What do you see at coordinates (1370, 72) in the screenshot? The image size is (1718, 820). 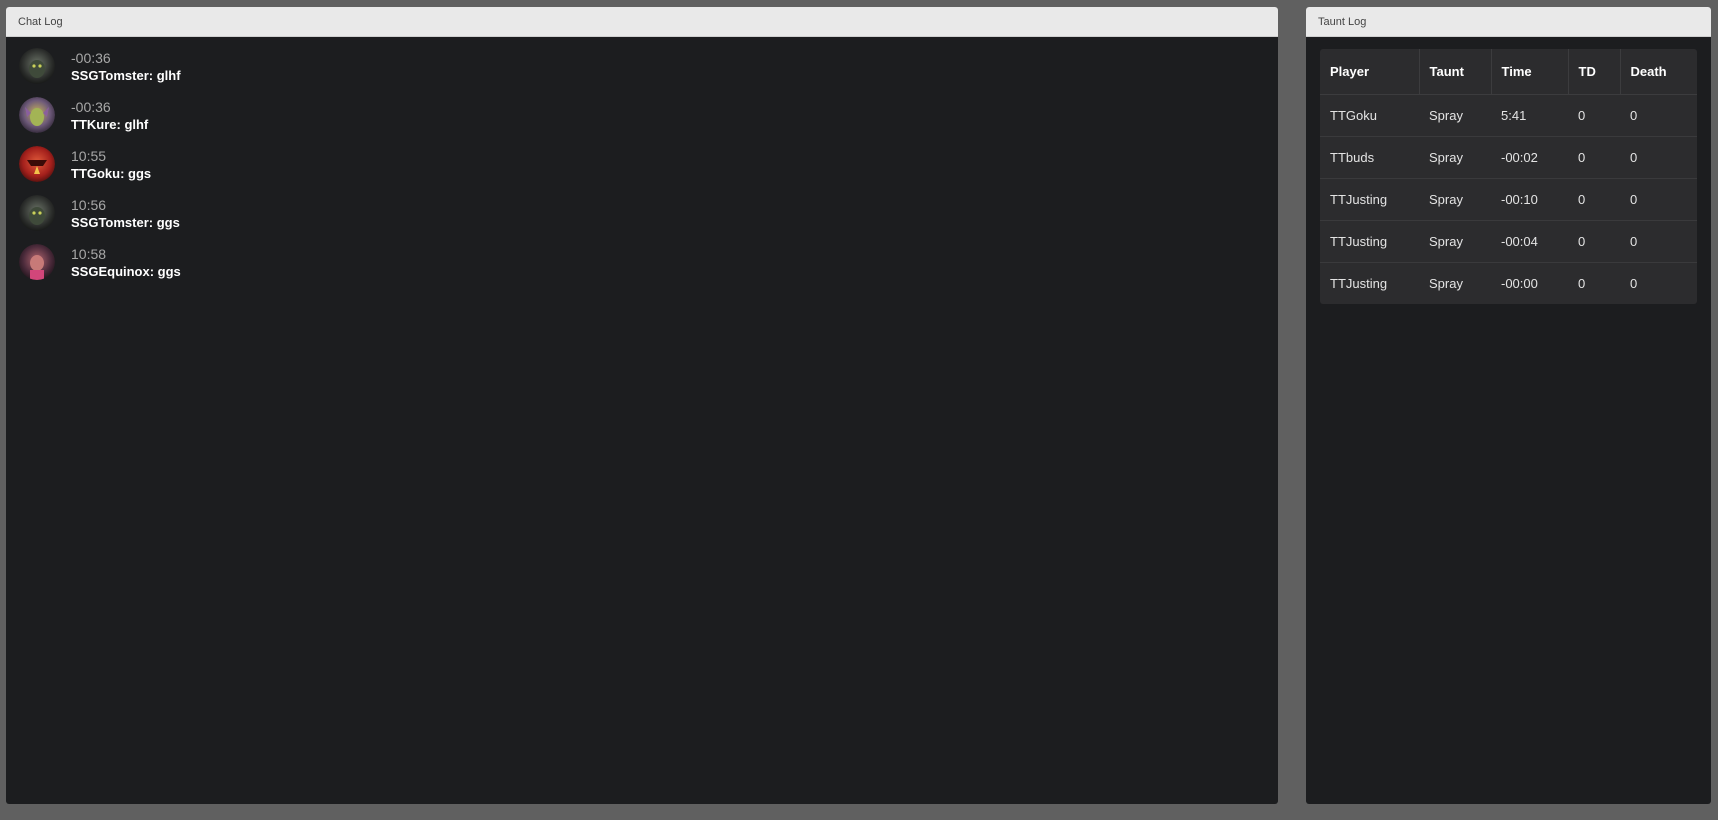 I see `column-header-player: Player` at bounding box center [1370, 72].